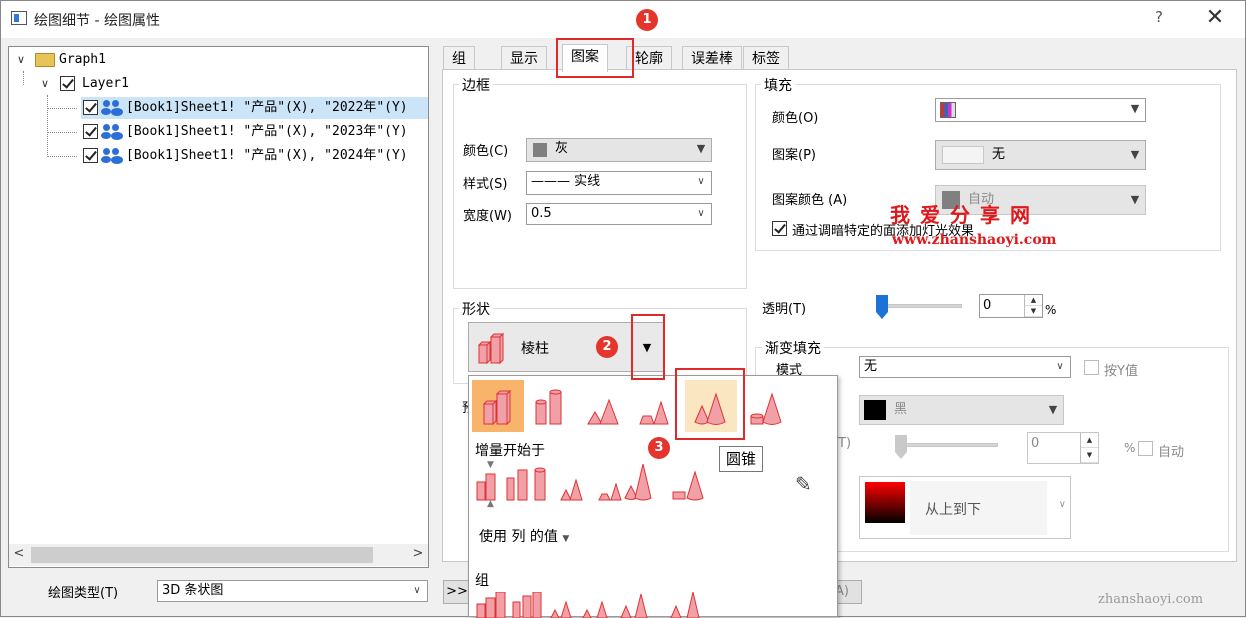 This screenshot has width=1246, height=618. Describe the element at coordinates (1215, 18) in the screenshot. I see `close-button: ✕` at that location.